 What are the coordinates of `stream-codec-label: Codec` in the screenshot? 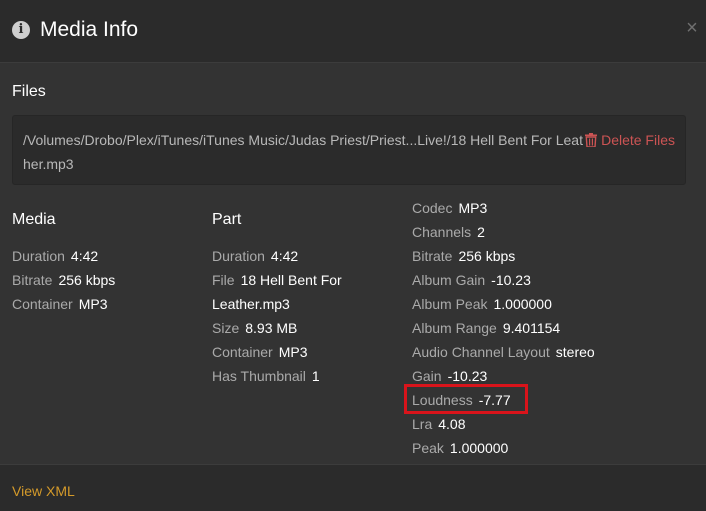 It's located at (432, 208).